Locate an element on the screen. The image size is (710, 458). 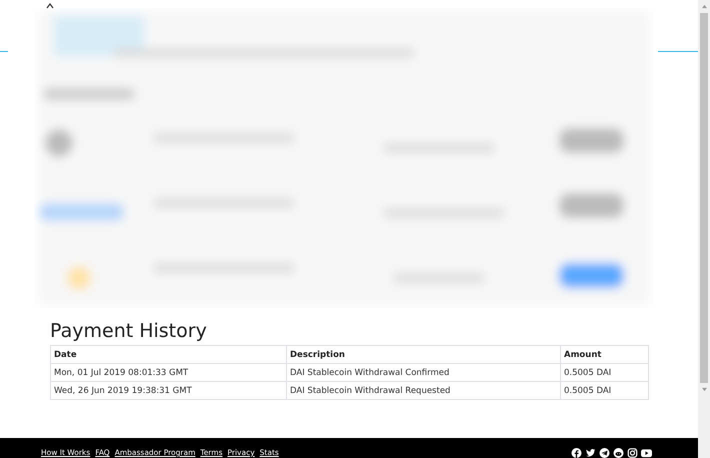
table-cell: Mon, 01 Jul 2019 08:01:33 GMT is located at coordinates (168, 373).